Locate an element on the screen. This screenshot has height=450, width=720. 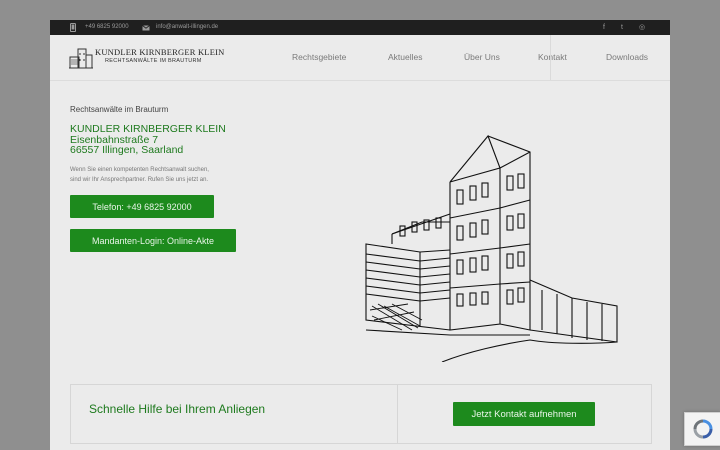
social-link-icon: ◎ is located at coordinates (642, 27).